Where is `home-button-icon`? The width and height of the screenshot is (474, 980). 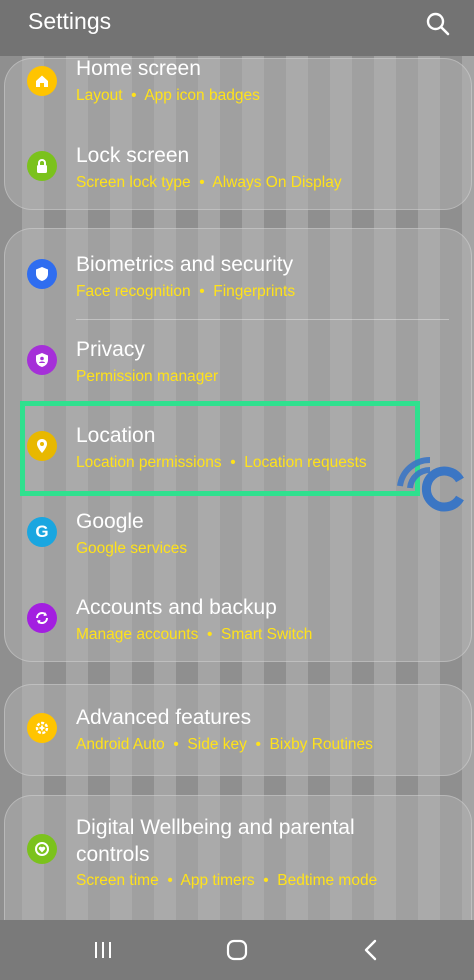
home-button-icon is located at coordinates (237, 950).